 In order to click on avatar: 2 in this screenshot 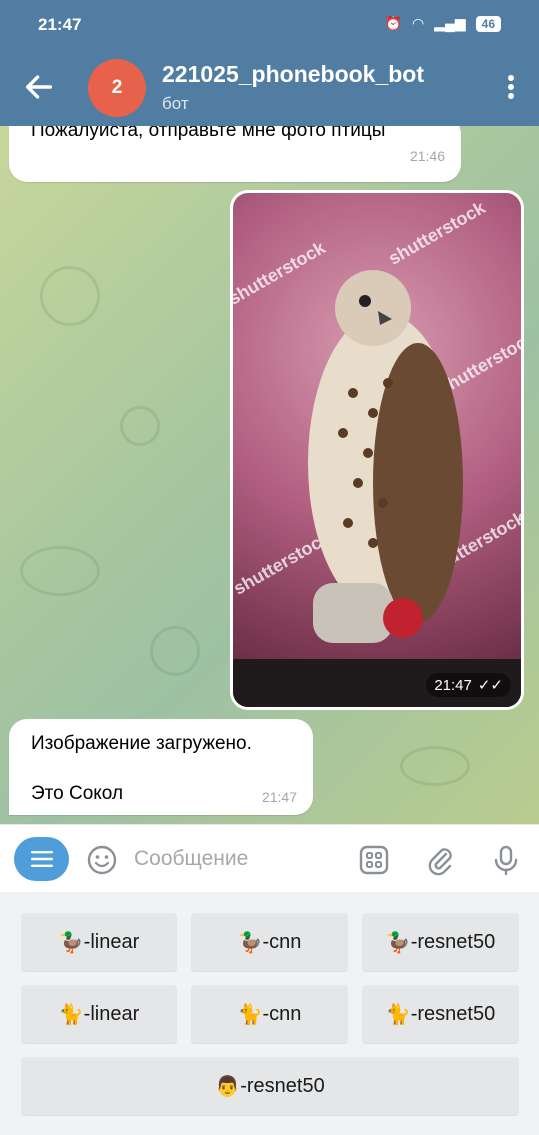, I will do `click(117, 88)`.